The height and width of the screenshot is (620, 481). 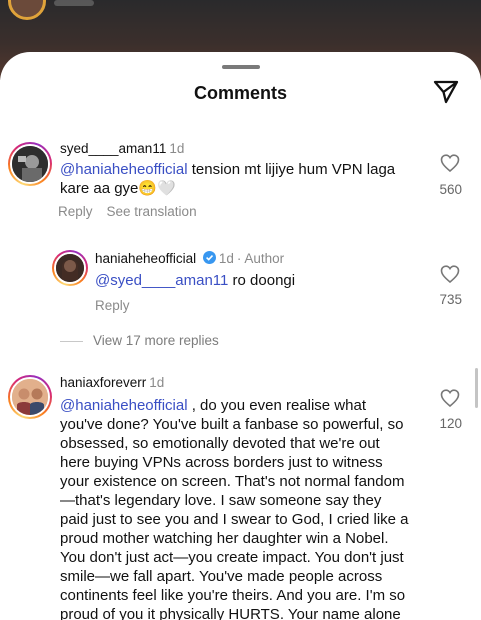 I want to click on sheet-grabber-handle, so click(x=241, y=67).